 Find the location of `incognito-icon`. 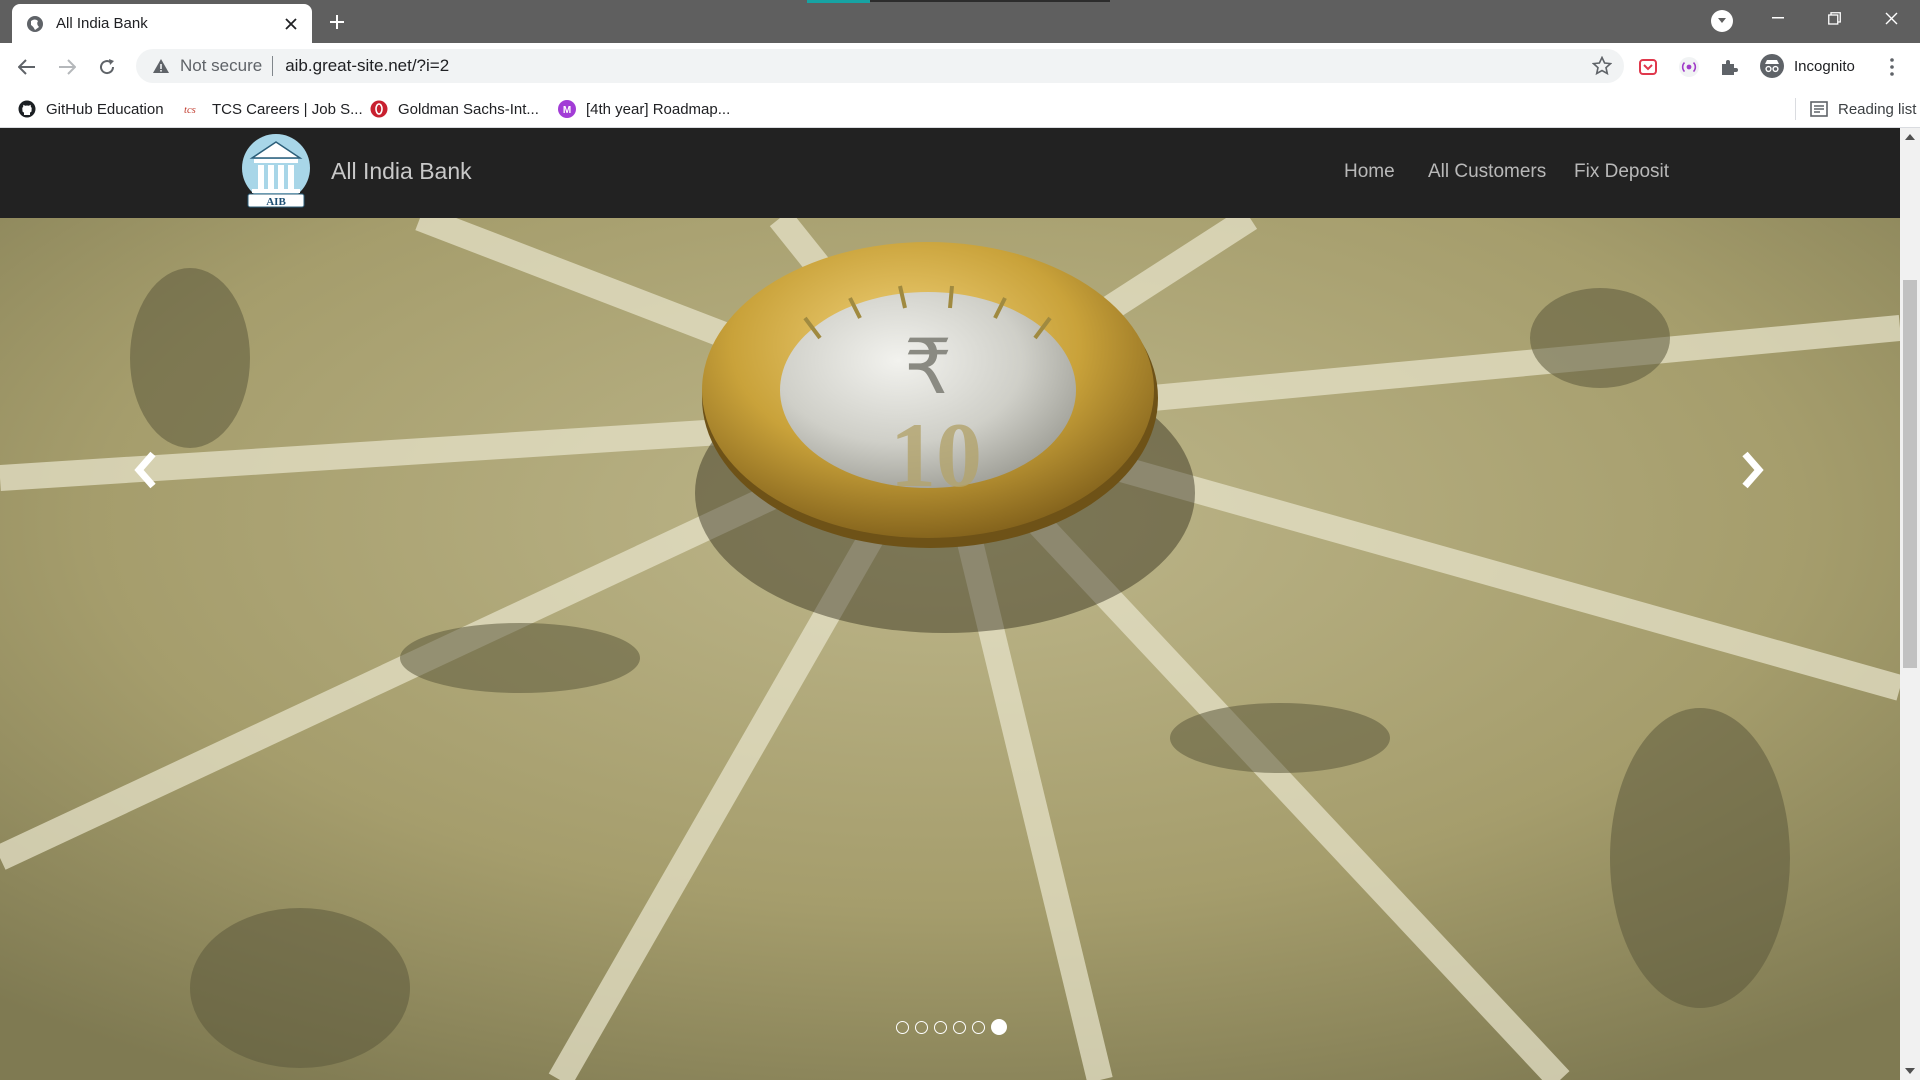

incognito-icon is located at coordinates (1772, 66).